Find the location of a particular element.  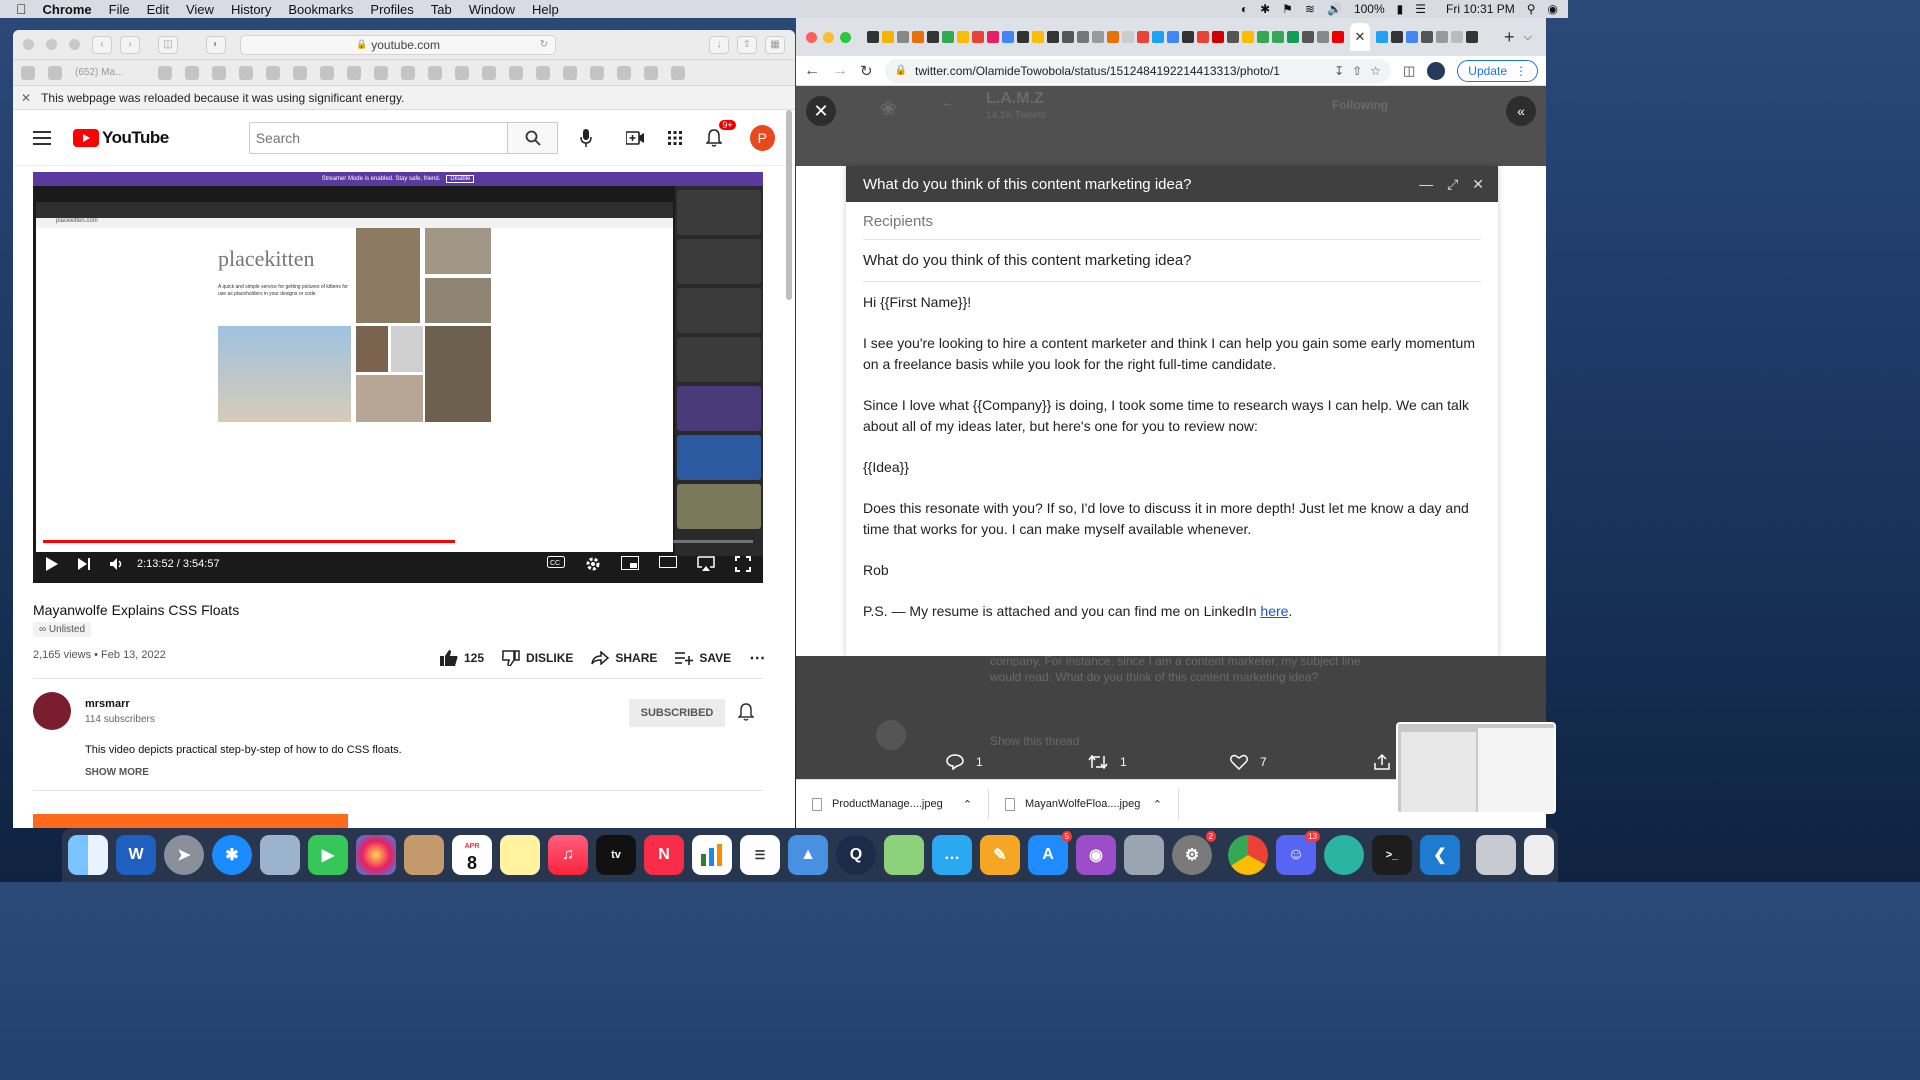

search-input is located at coordinates (378, 137).